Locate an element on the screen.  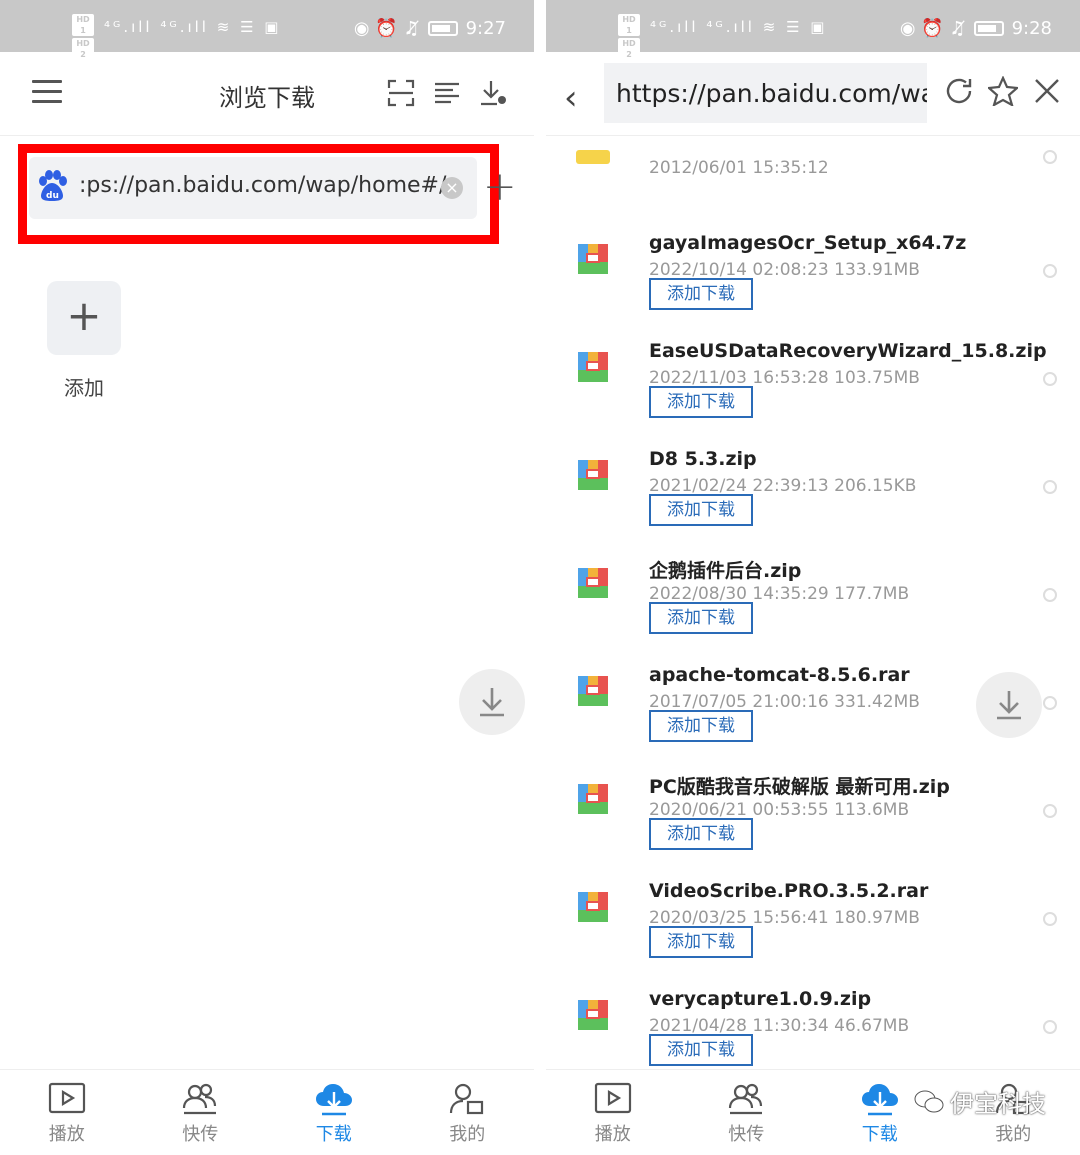
file-name: gayaImagesOcr_Setup_x64.7z is located at coordinates (808, 243).